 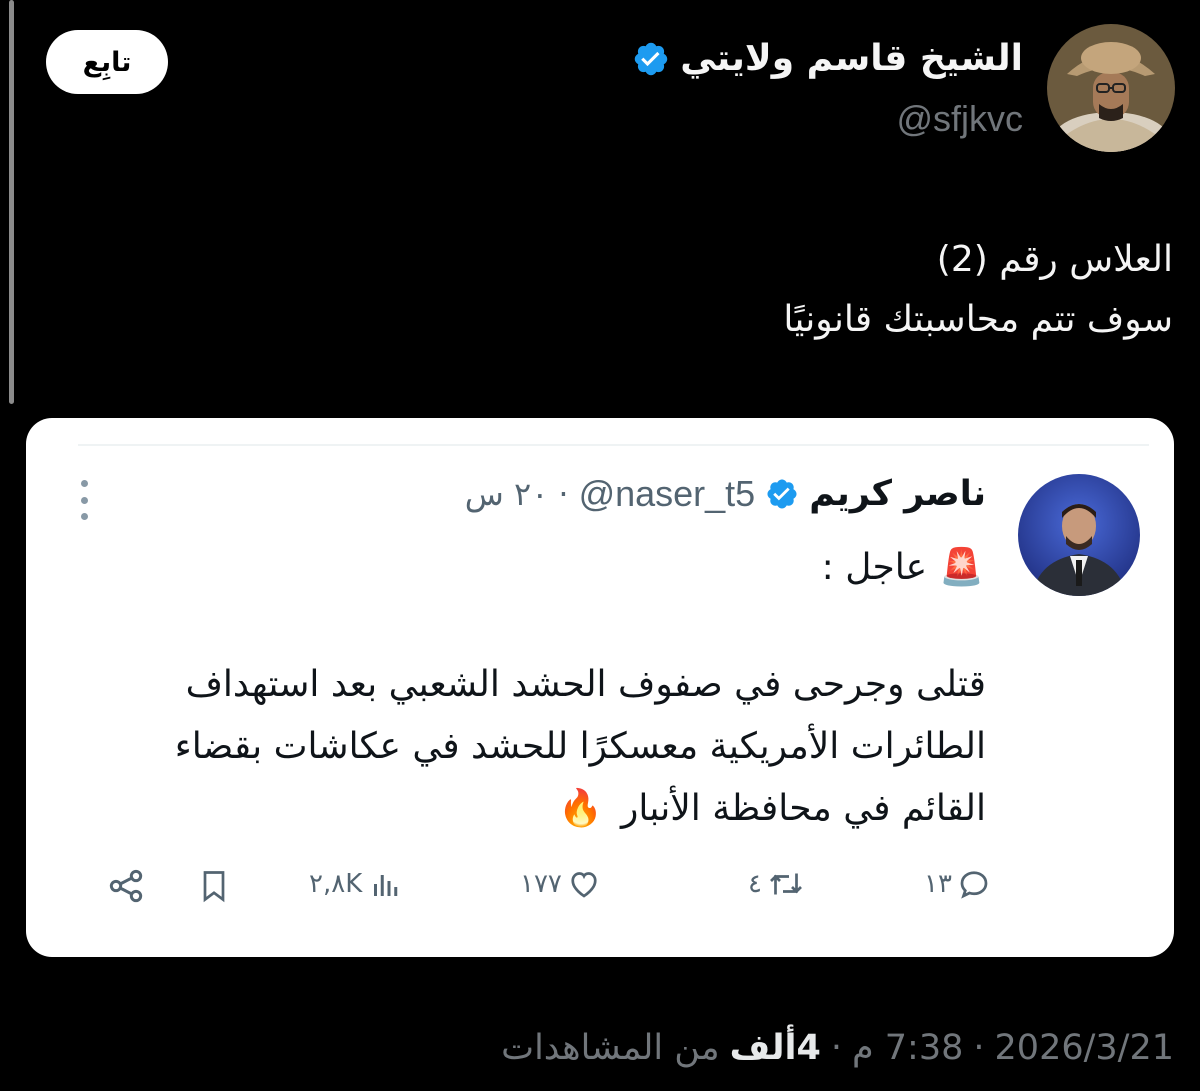 I want to click on tweet-line: العلاس رقم (2), so click(x=1054, y=259).